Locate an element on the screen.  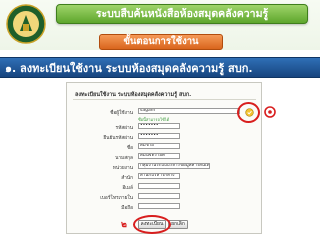
department-label: หน่วยงาน is located at coordinates (122, 168).